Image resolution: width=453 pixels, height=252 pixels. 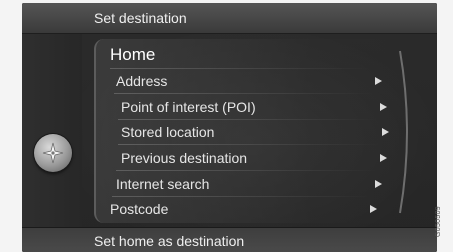 I want to click on menu-item-postcode: Postcode, so click(x=241, y=209).